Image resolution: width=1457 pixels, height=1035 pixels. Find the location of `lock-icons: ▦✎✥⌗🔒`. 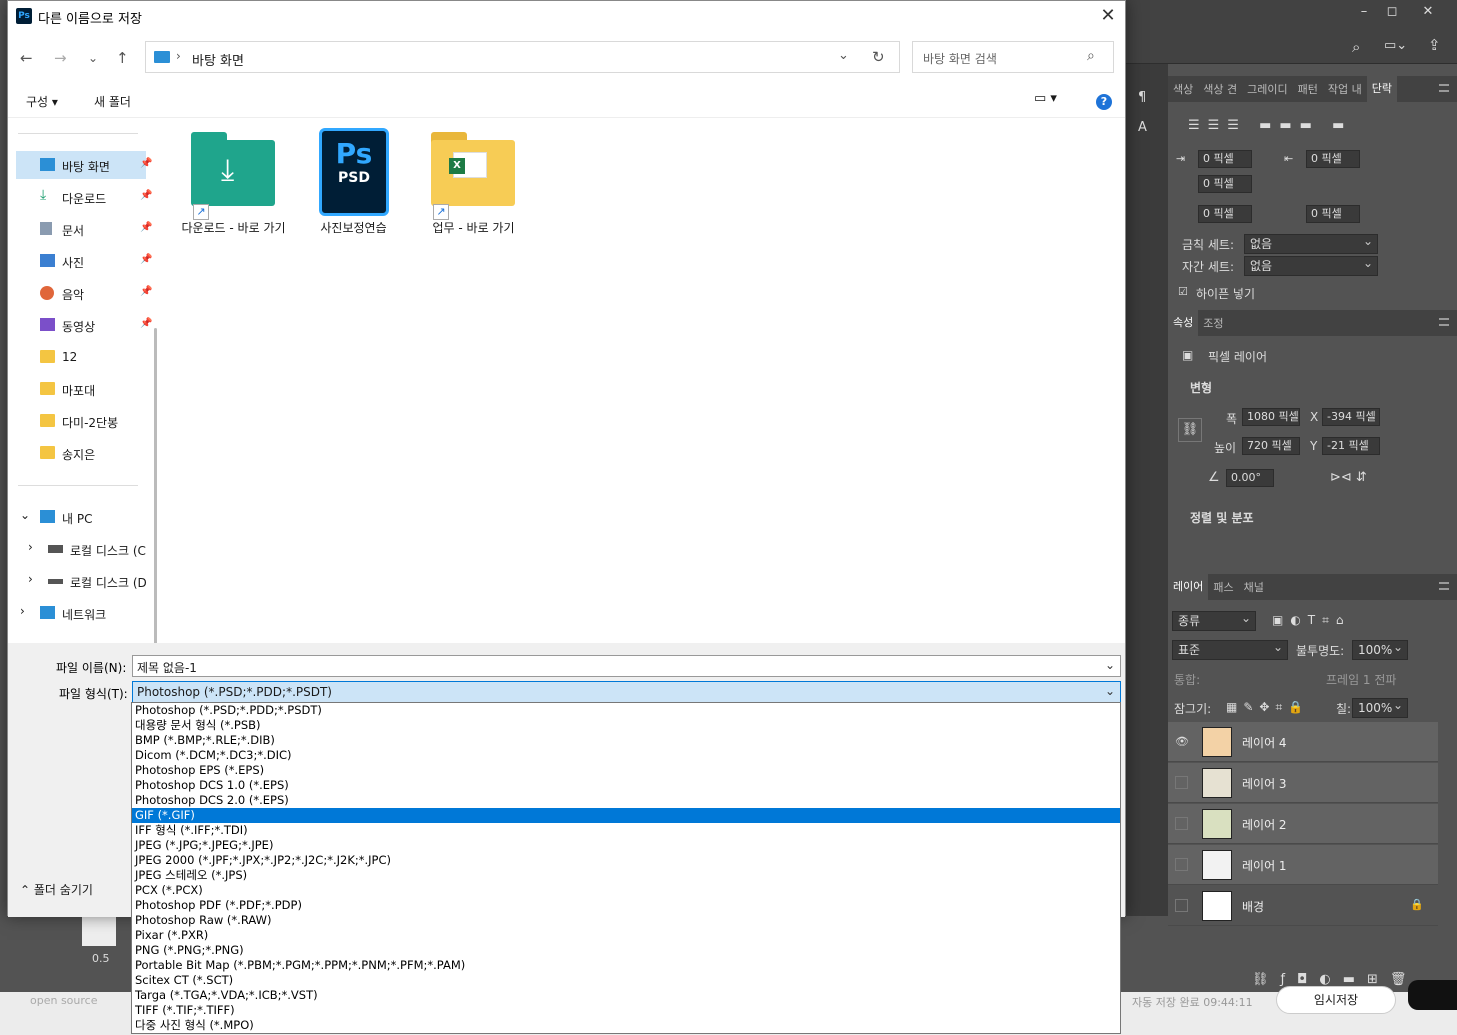

lock-icons: ▦✎✥⌗🔒 is located at coordinates (1267, 707).